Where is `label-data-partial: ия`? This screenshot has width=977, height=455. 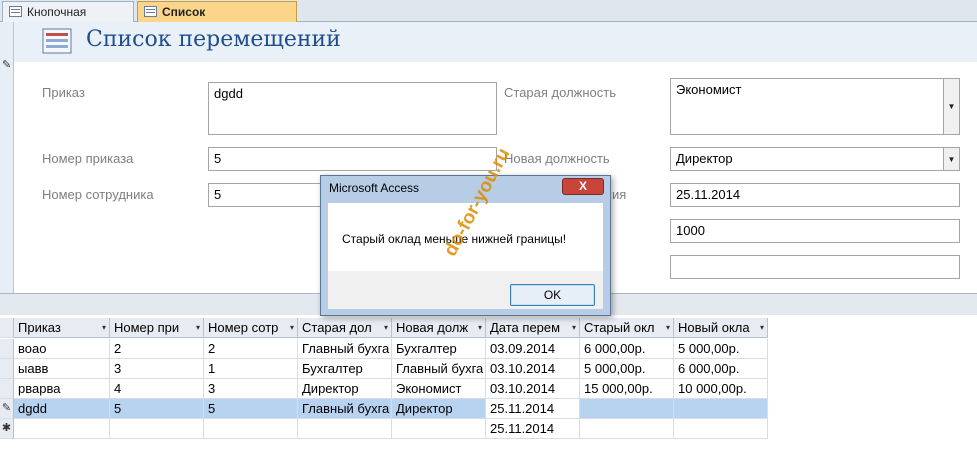 label-data-partial: ия is located at coordinates (619, 194).